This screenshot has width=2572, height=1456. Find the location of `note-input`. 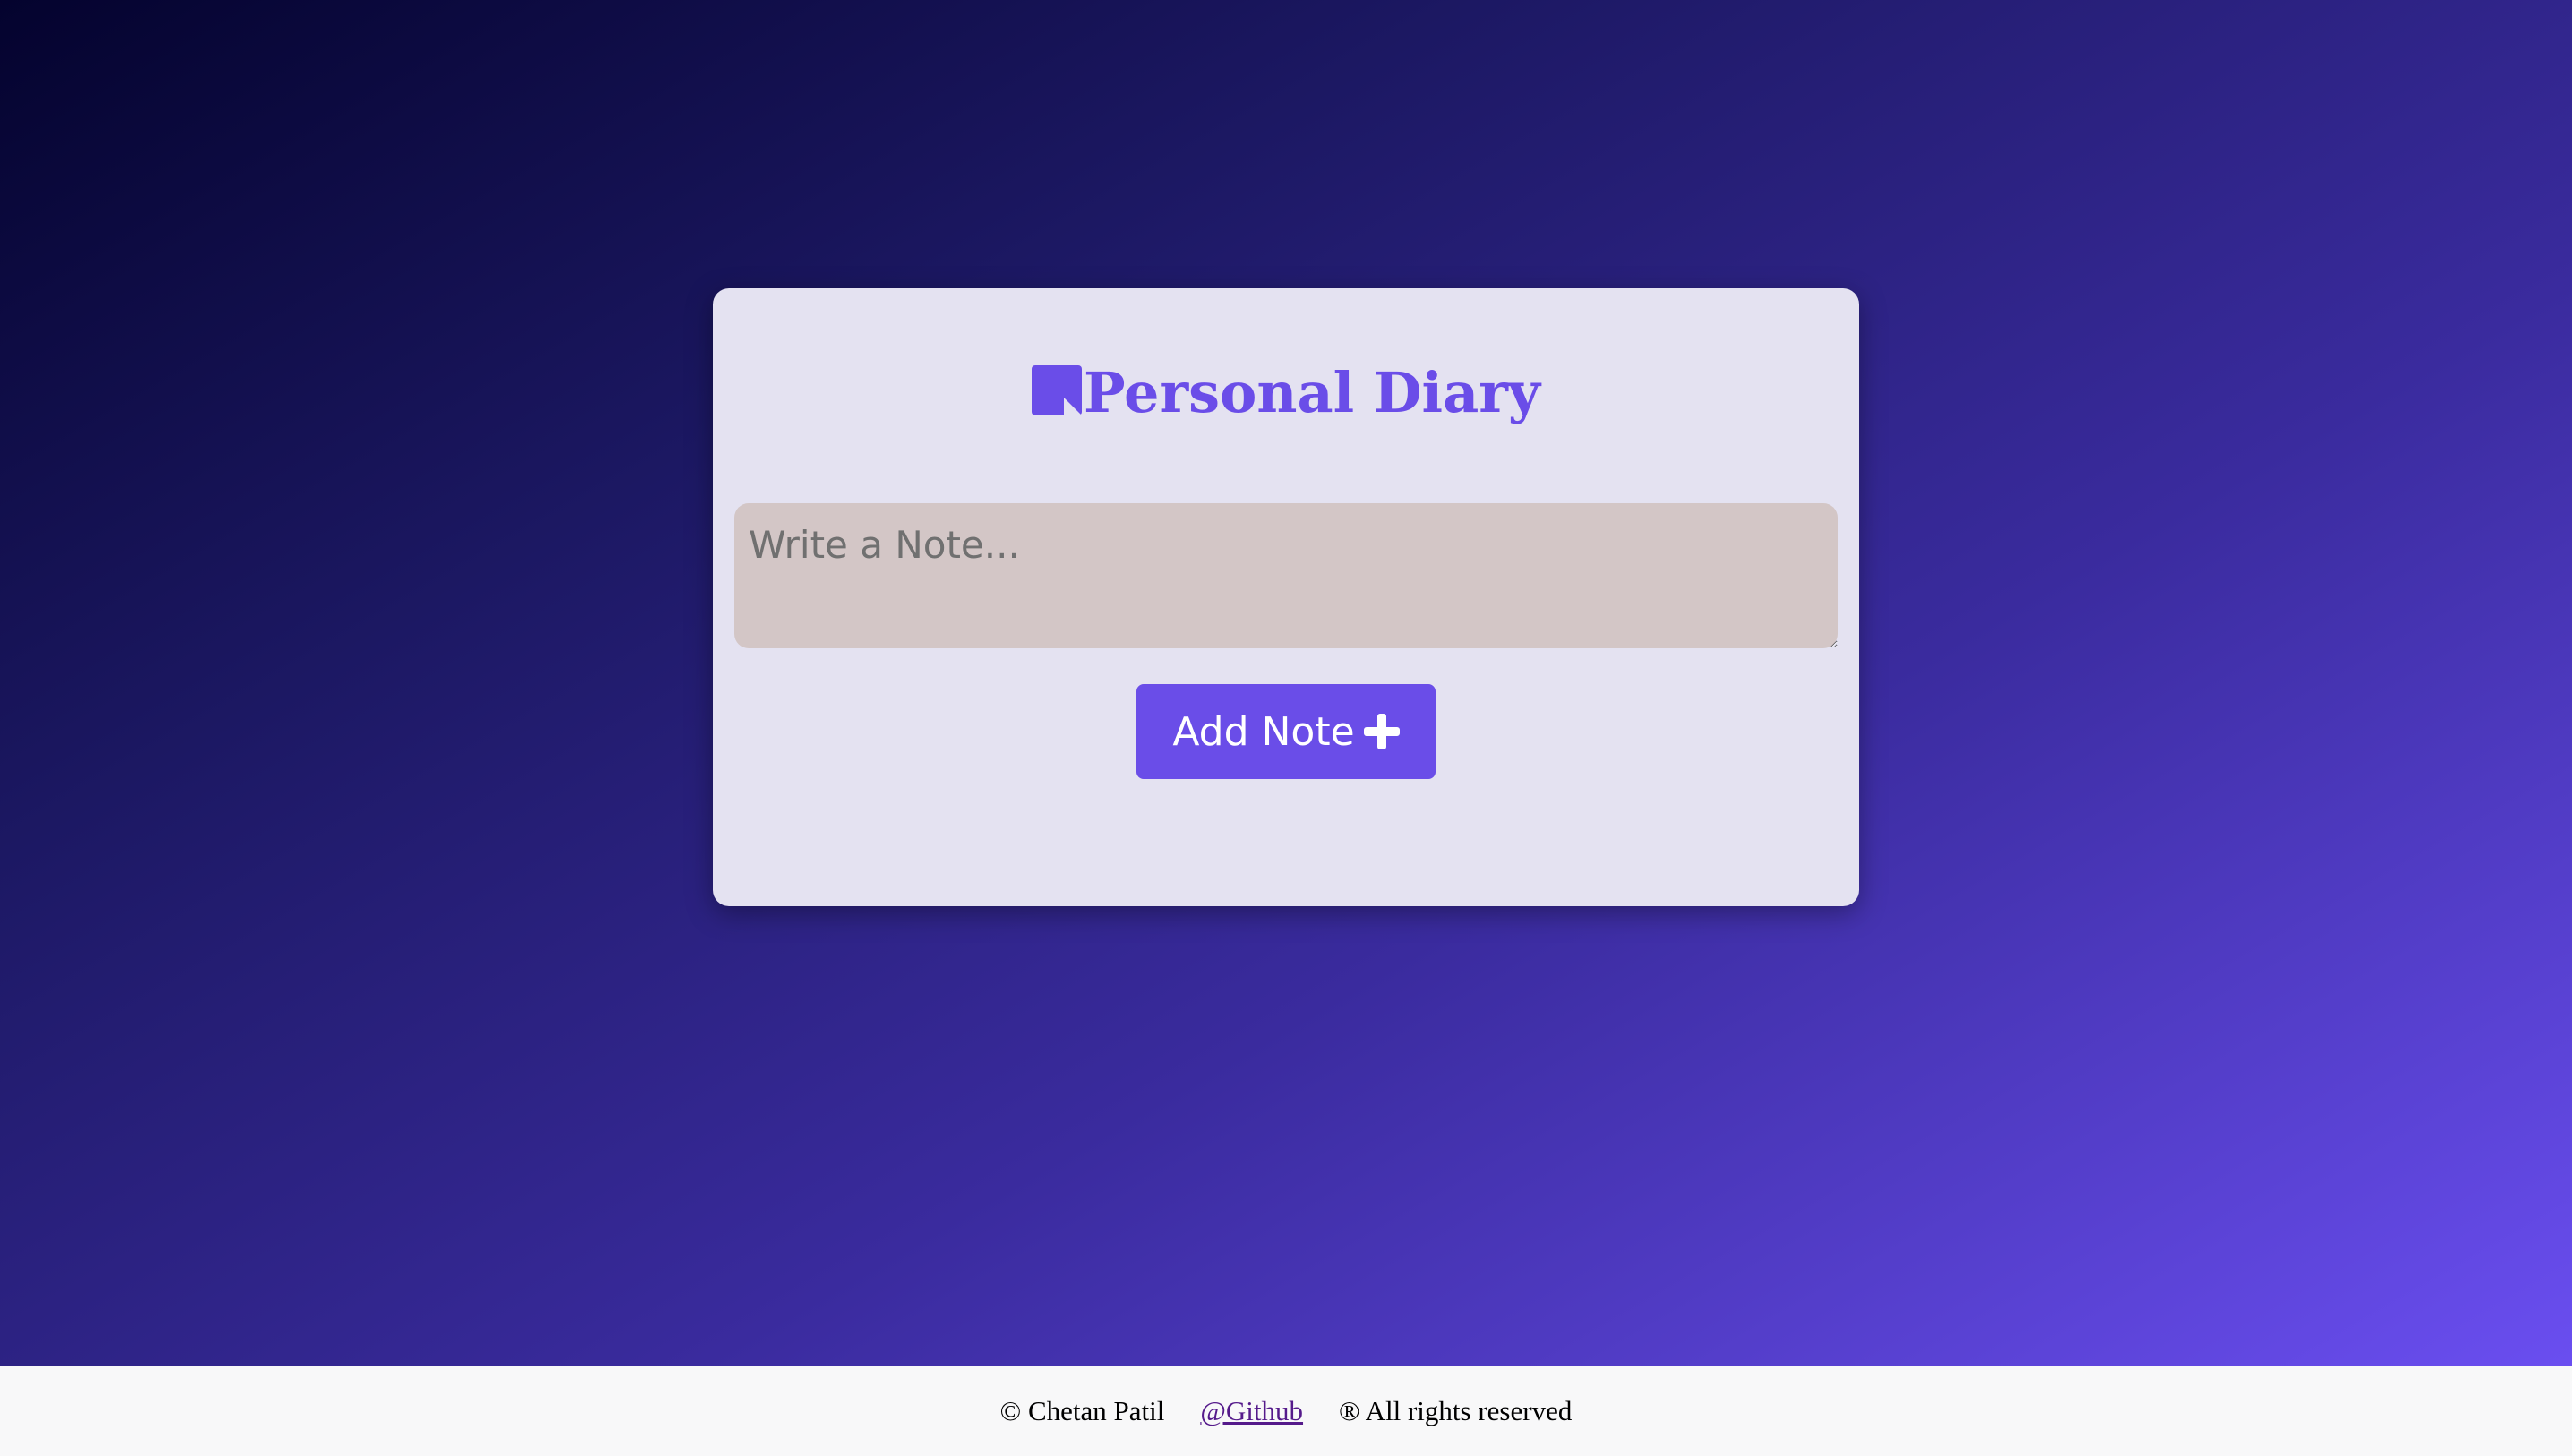

note-input is located at coordinates (1286, 575).